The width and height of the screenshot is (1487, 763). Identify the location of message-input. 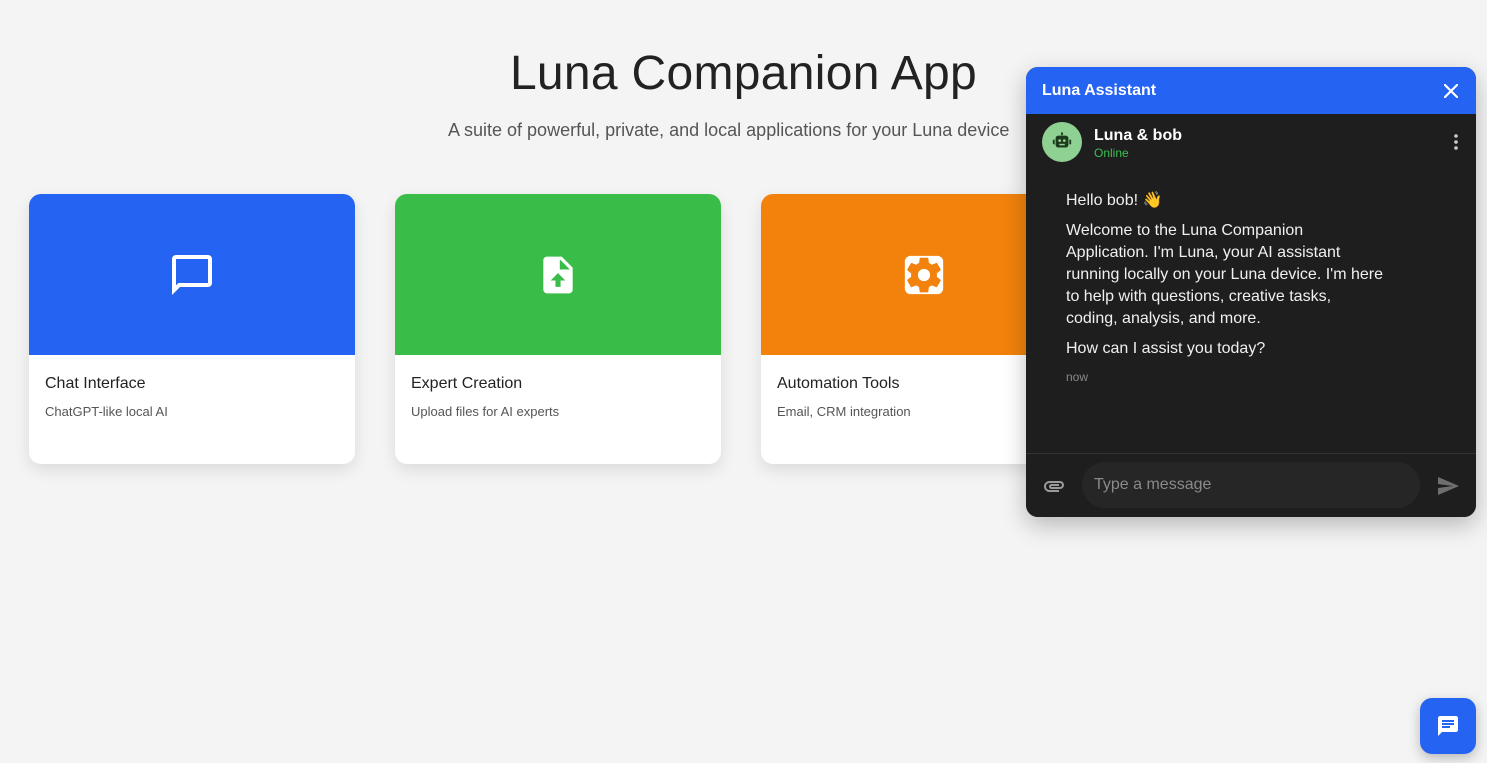
(1251, 485).